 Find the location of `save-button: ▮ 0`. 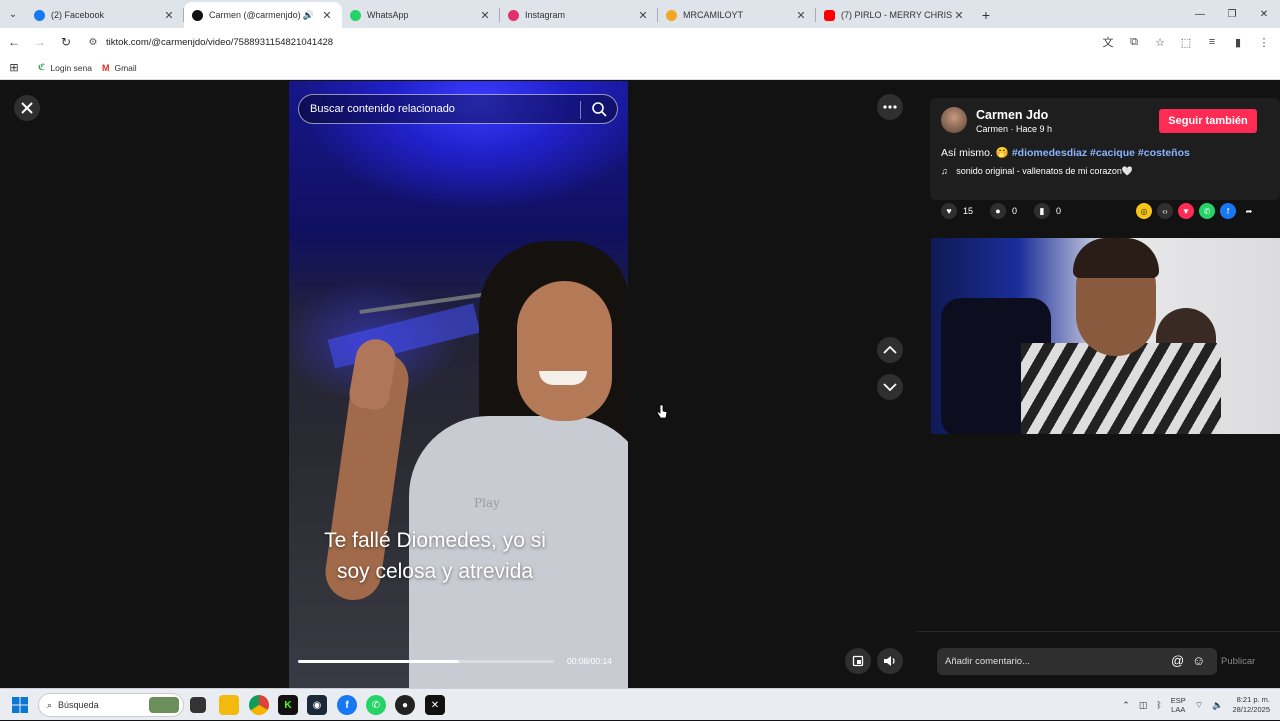

save-button: ▮ 0 is located at coordinates (1047, 211).